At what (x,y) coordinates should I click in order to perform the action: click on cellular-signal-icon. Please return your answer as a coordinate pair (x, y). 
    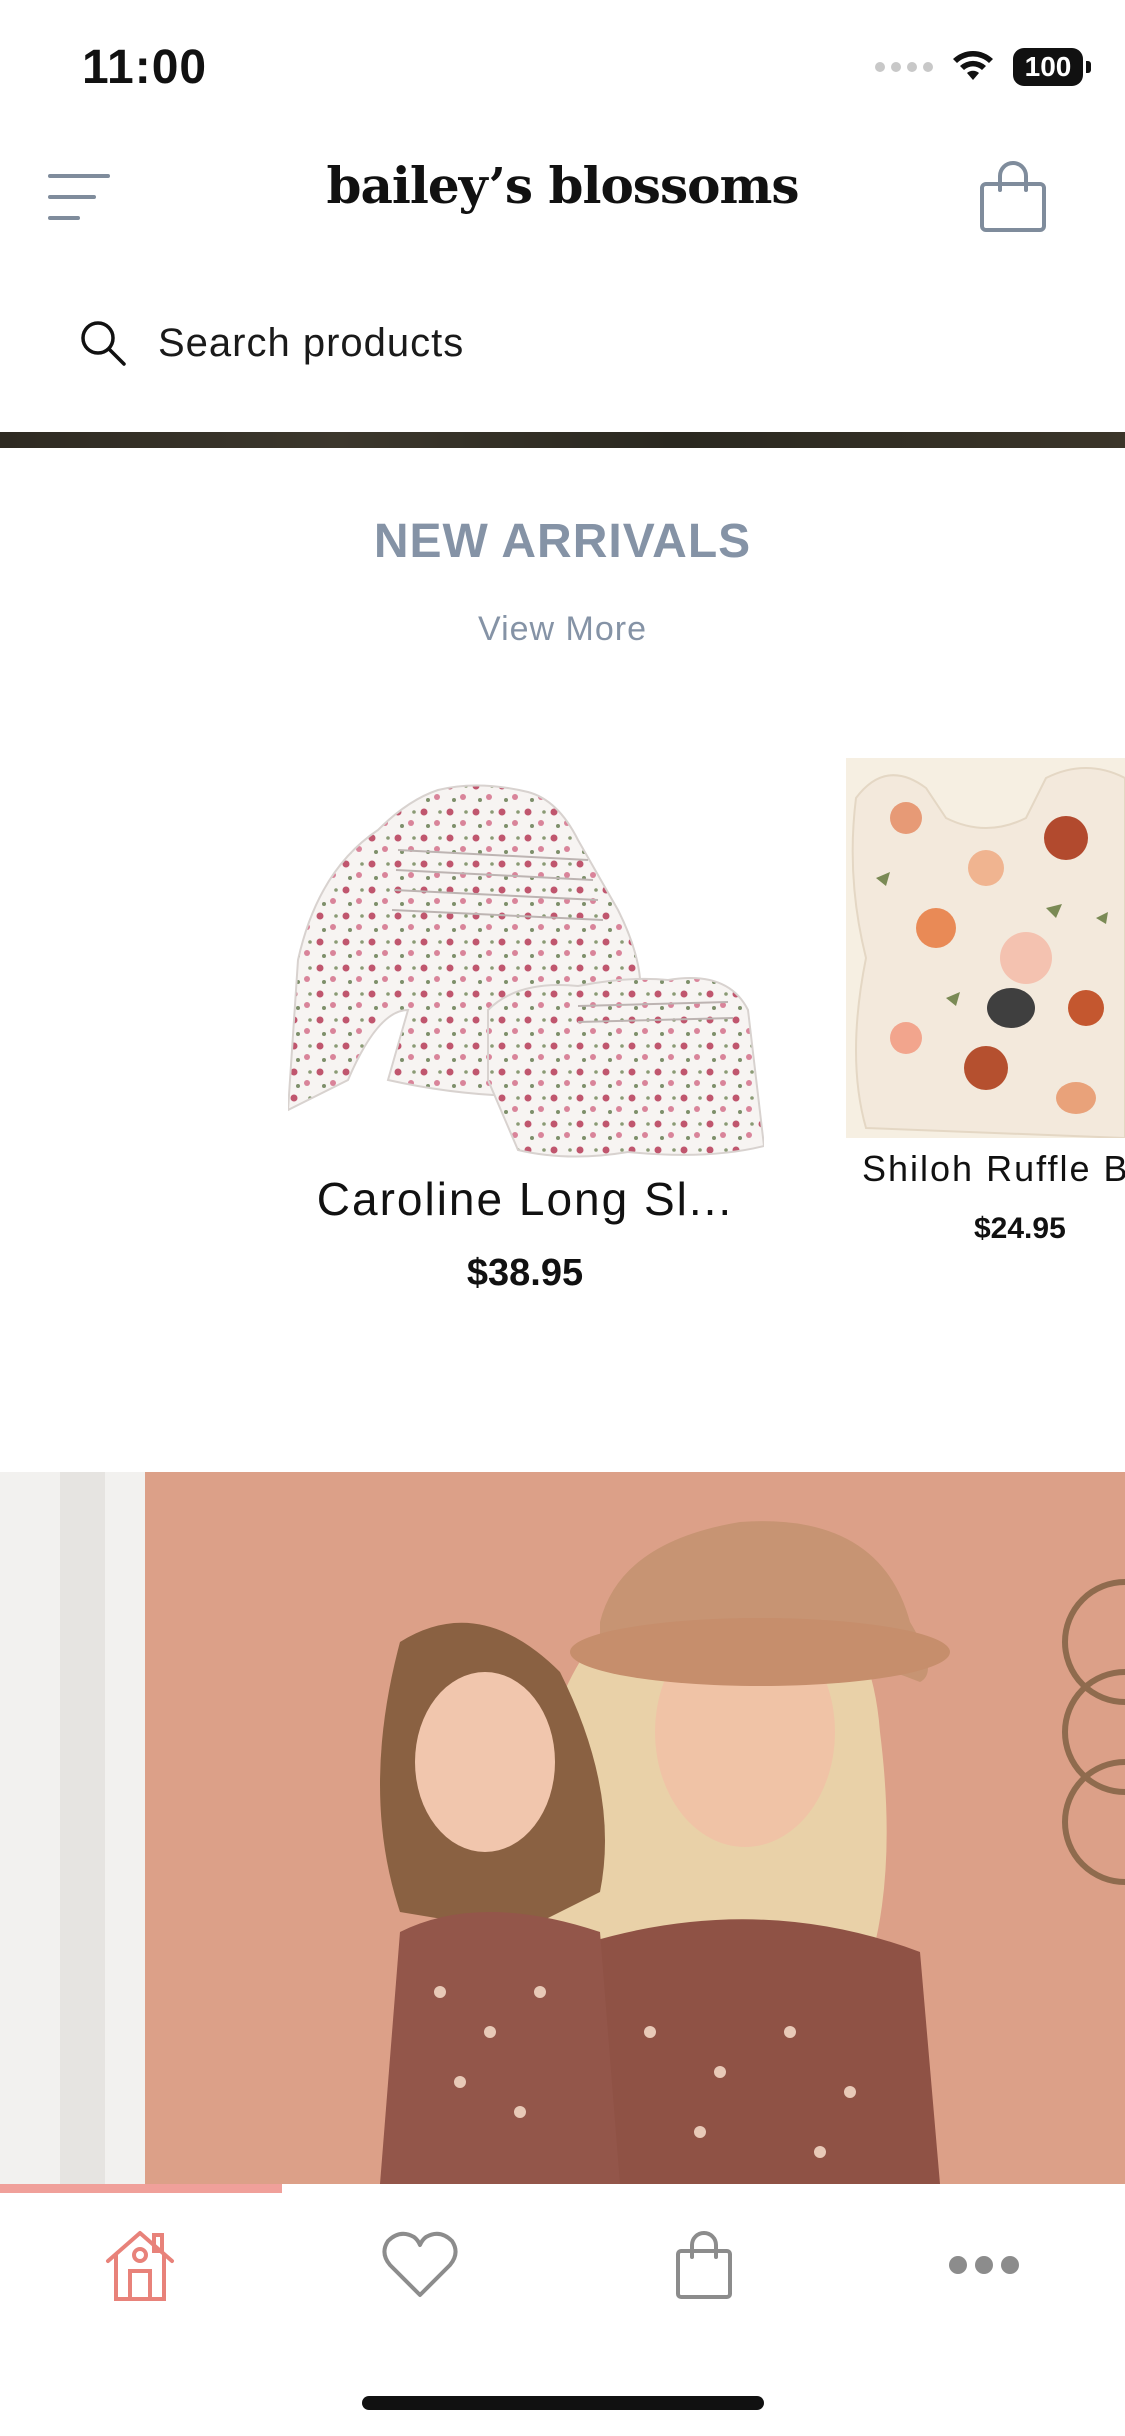
    Looking at the image, I should click on (904, 67).